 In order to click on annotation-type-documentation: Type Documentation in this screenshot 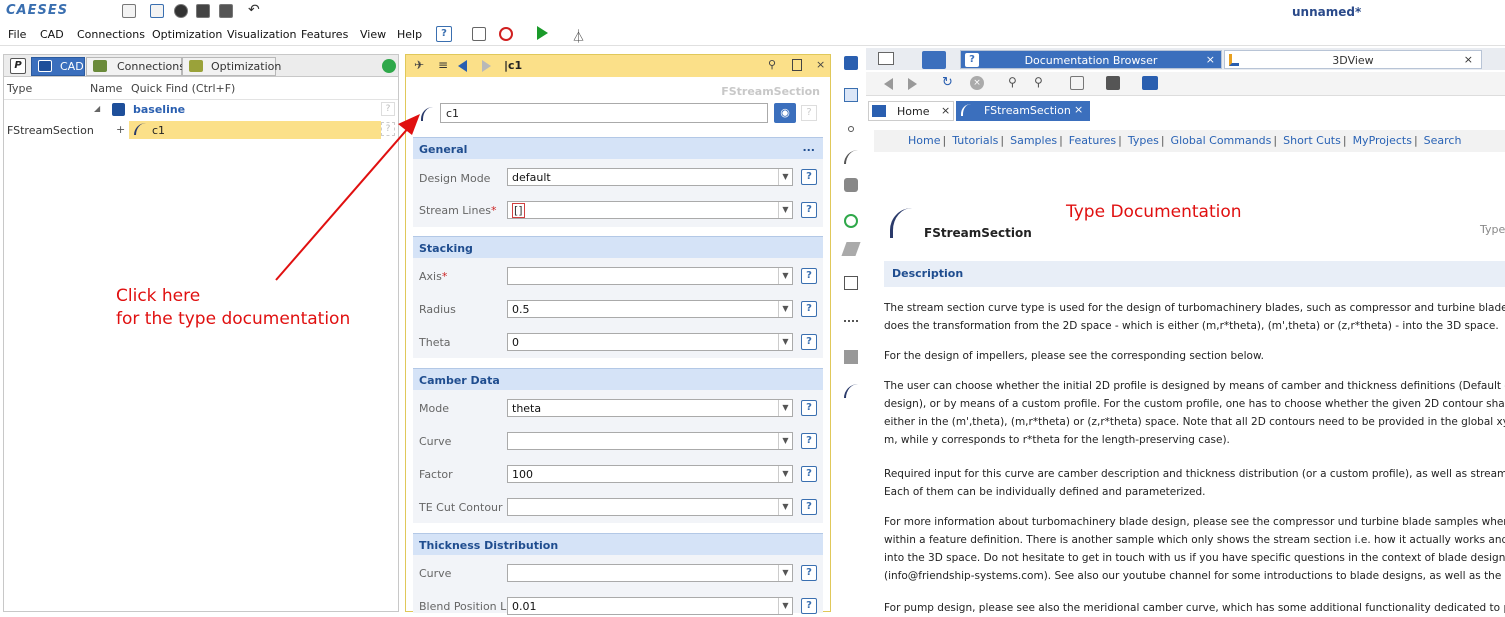, I will do `click(1154, 212)`.